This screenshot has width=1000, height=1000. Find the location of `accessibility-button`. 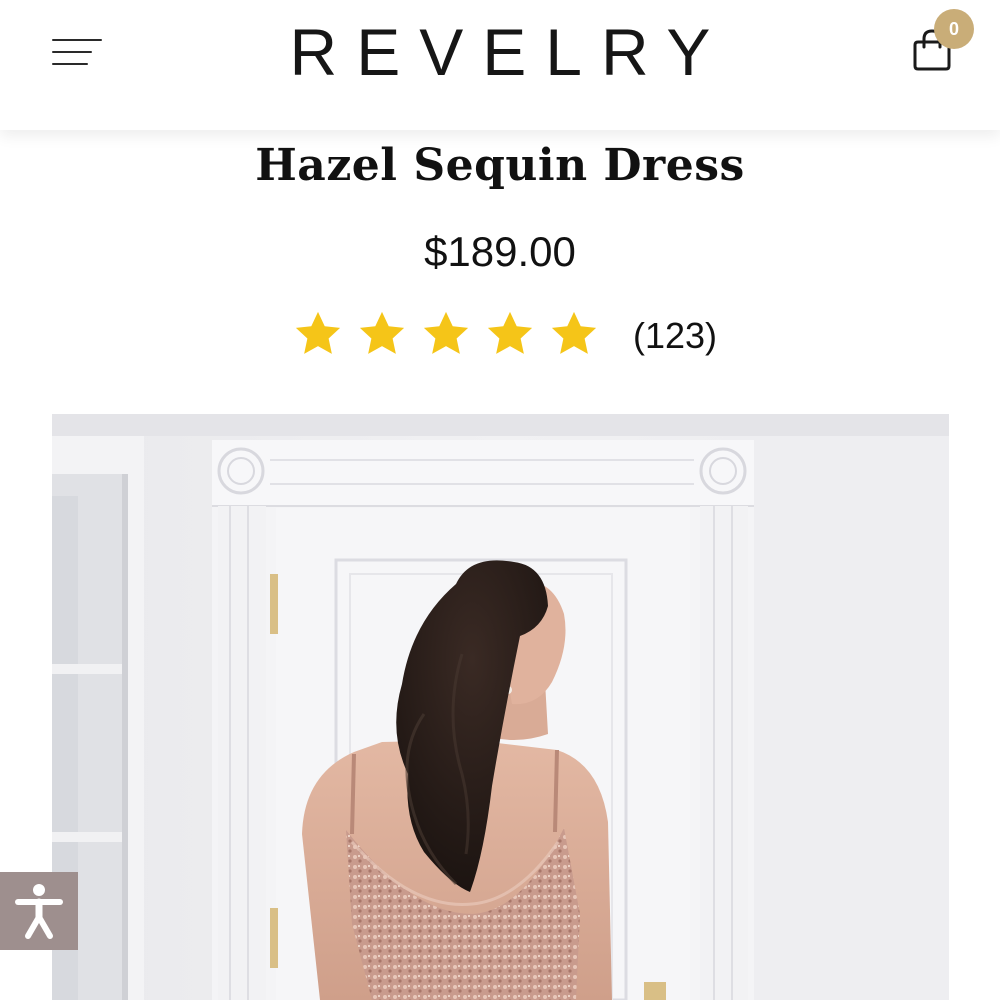

accessibility-button is located at coordinates (39, 911).